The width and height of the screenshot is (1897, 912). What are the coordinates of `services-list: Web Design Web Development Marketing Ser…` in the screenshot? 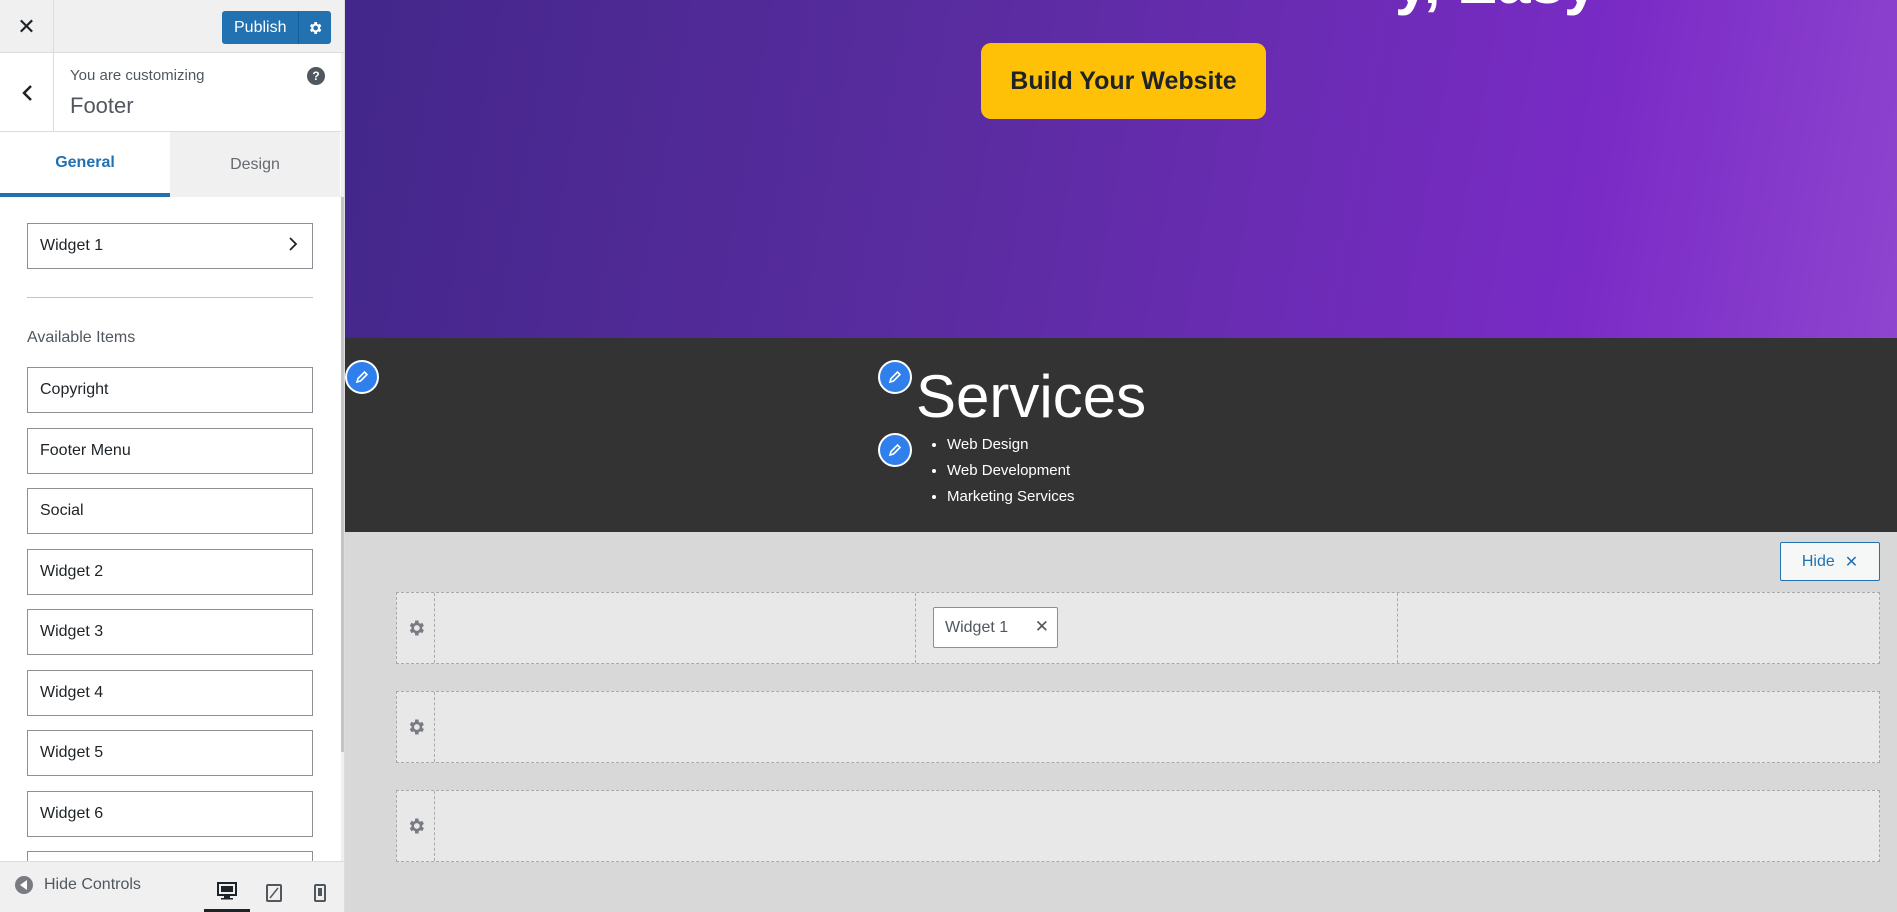 It's located at (1011, 471).